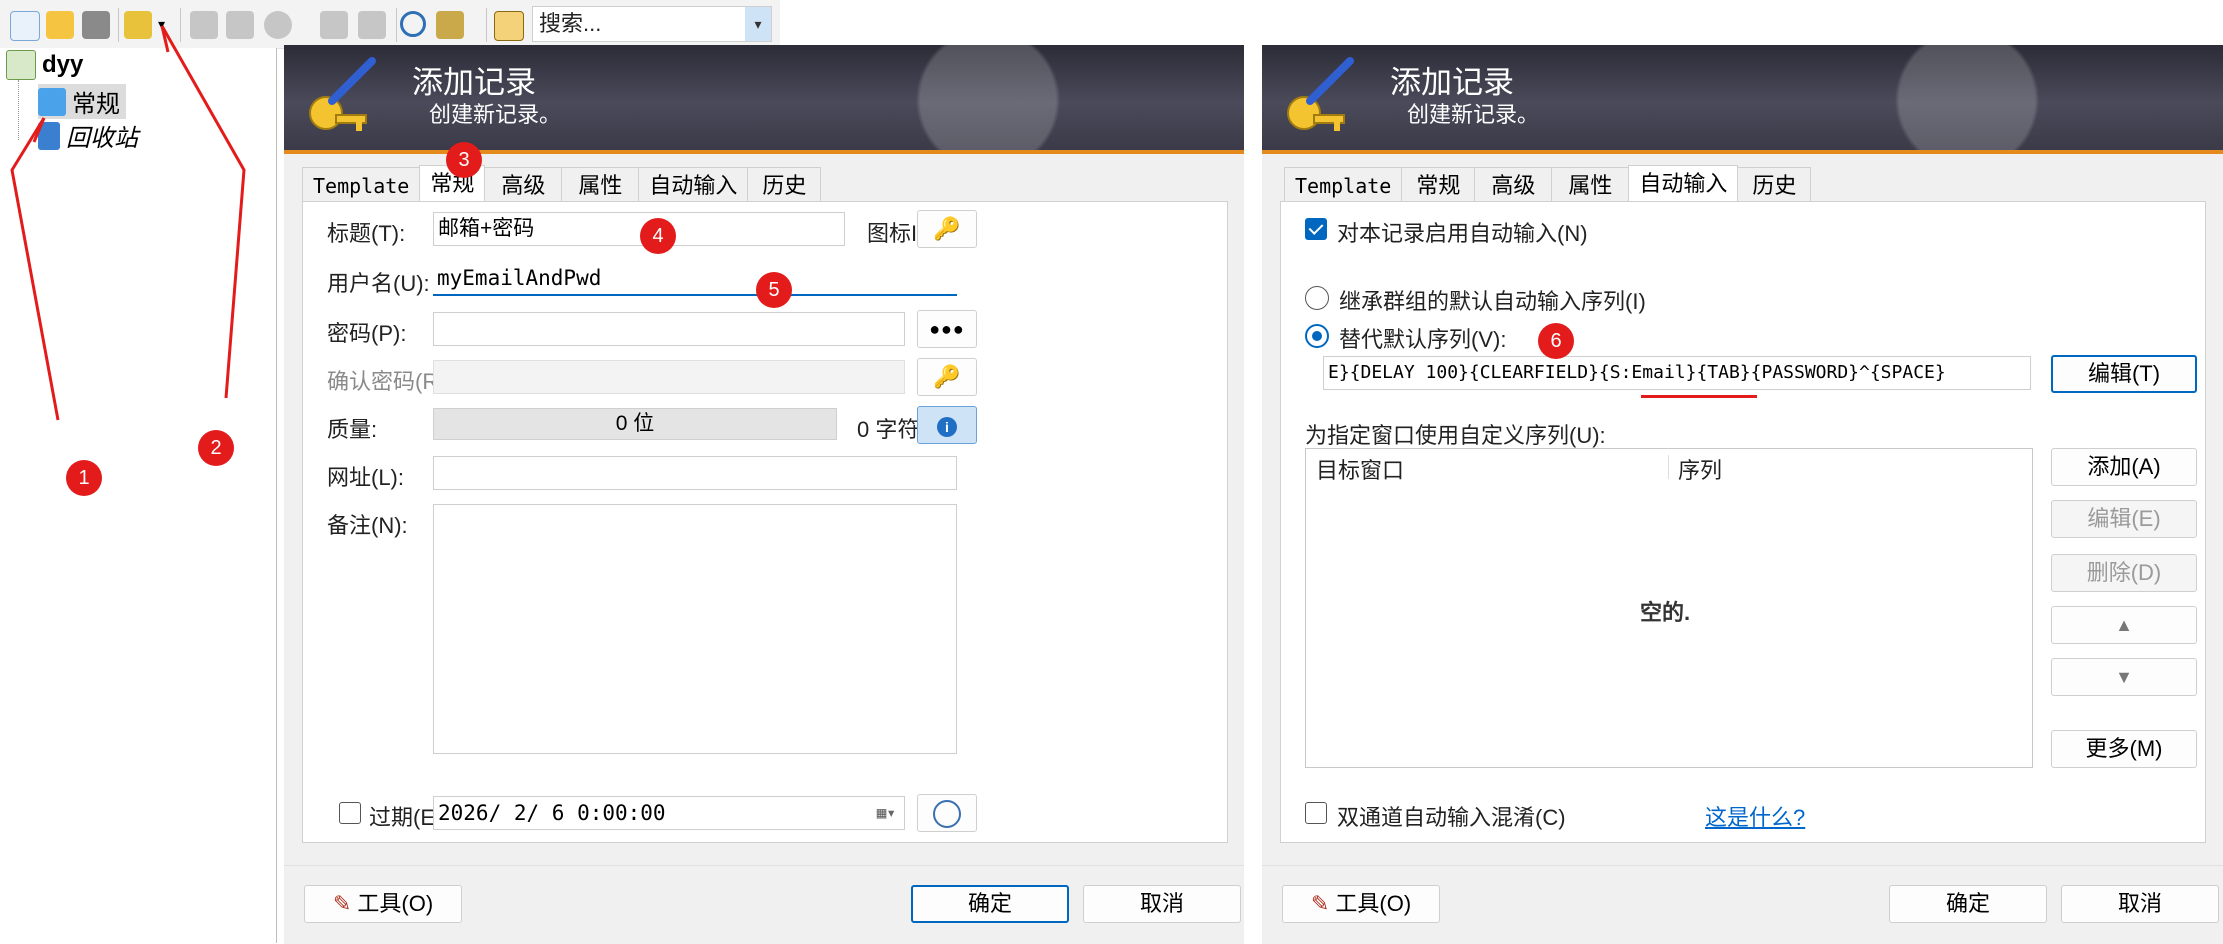  Describe the element at coordinates (1755, 816) in the screenshot. I see `whats-this-link: 这是什么?` at that location.